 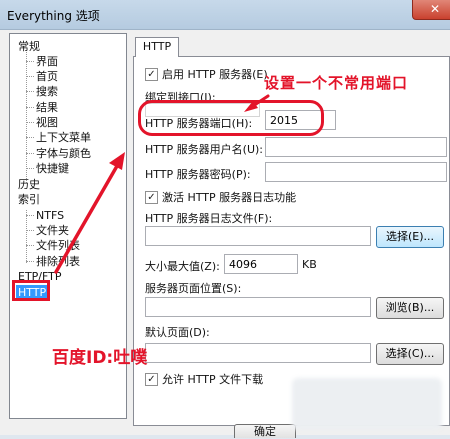 What do you see at coordinates (86, 219) in the screenshot?
I see `arrow-to-port-line` at bounding box center [86, 219].